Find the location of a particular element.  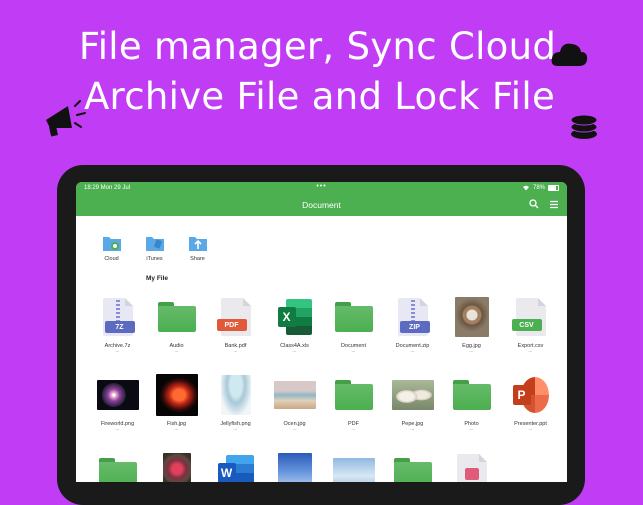

menu-icon is located at coordinates (554, 204).